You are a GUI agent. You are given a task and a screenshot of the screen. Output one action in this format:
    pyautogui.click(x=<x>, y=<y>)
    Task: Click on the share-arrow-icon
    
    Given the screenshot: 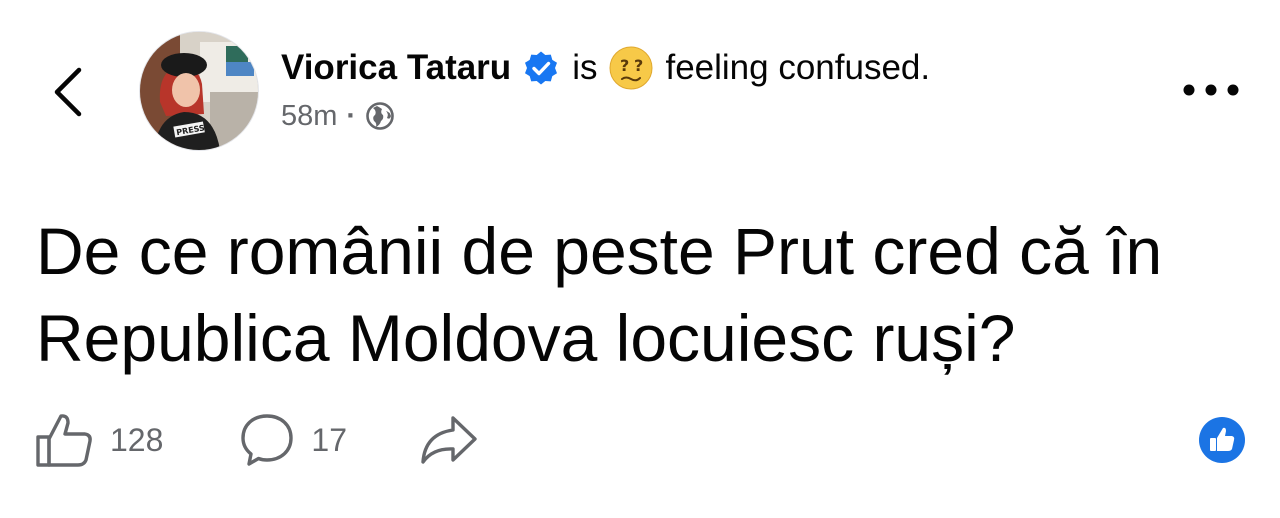 What is the action you would take?
    pyautogui.click(x=449, y=440)
    